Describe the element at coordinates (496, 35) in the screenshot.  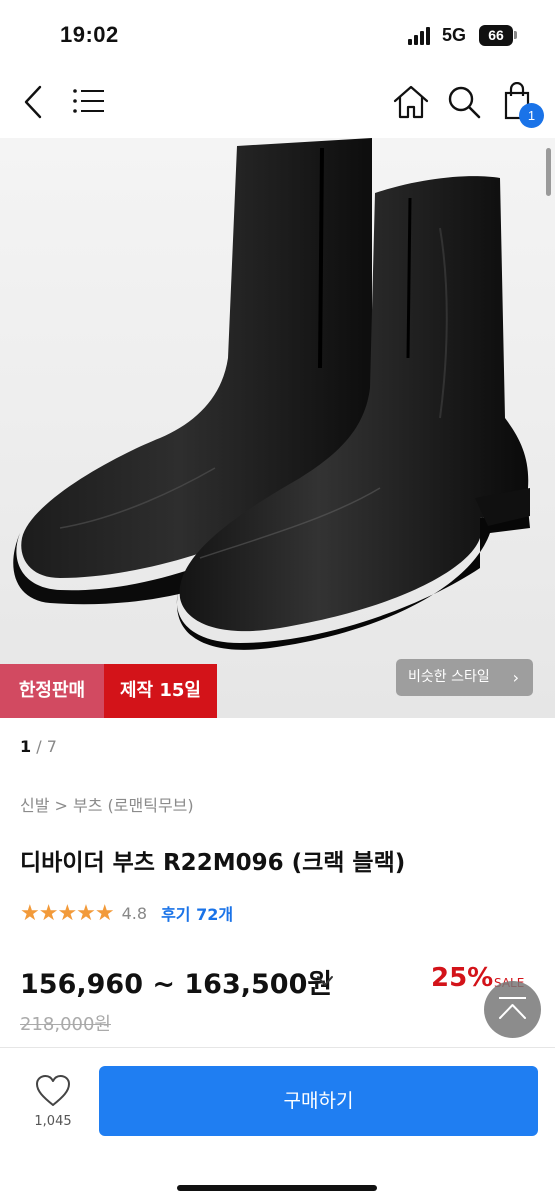
I see `battery-icon: 66` at that location.